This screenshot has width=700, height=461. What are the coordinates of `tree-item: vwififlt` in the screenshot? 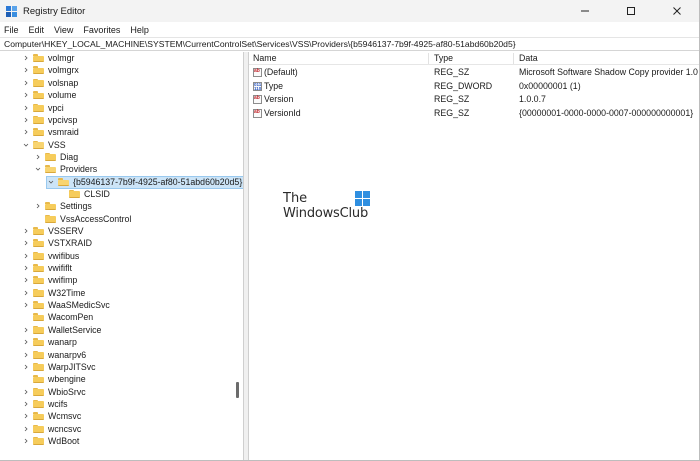 It's located at (47, 268).